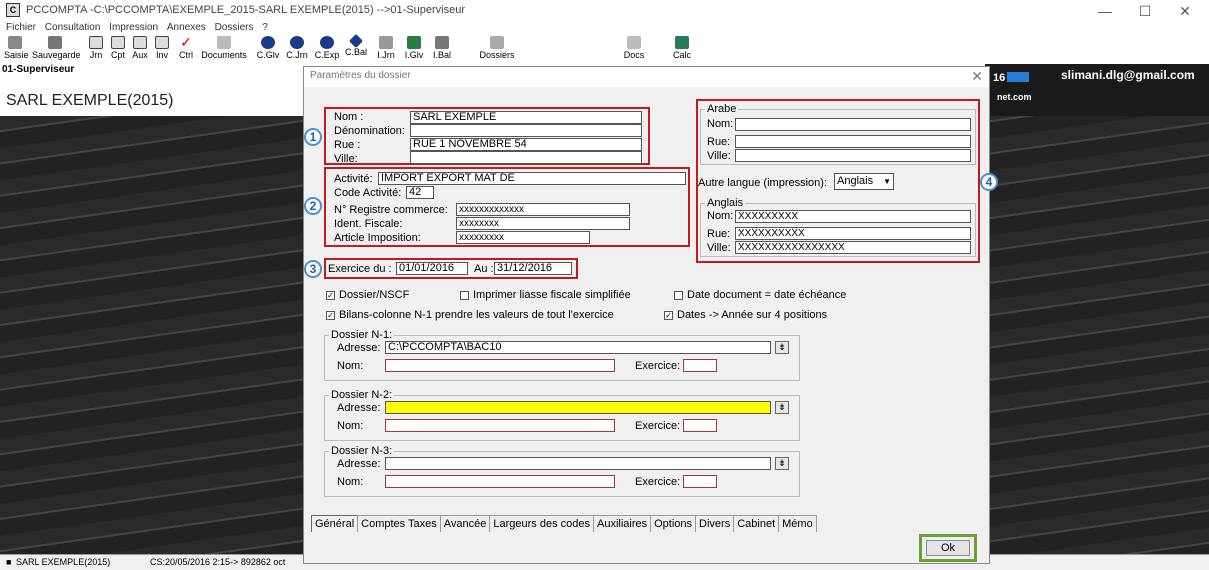  Describe the element at coordinates (543, 209) in the screenshot. I see `registre-field: xxxxxxxxxxxxx` at that location.